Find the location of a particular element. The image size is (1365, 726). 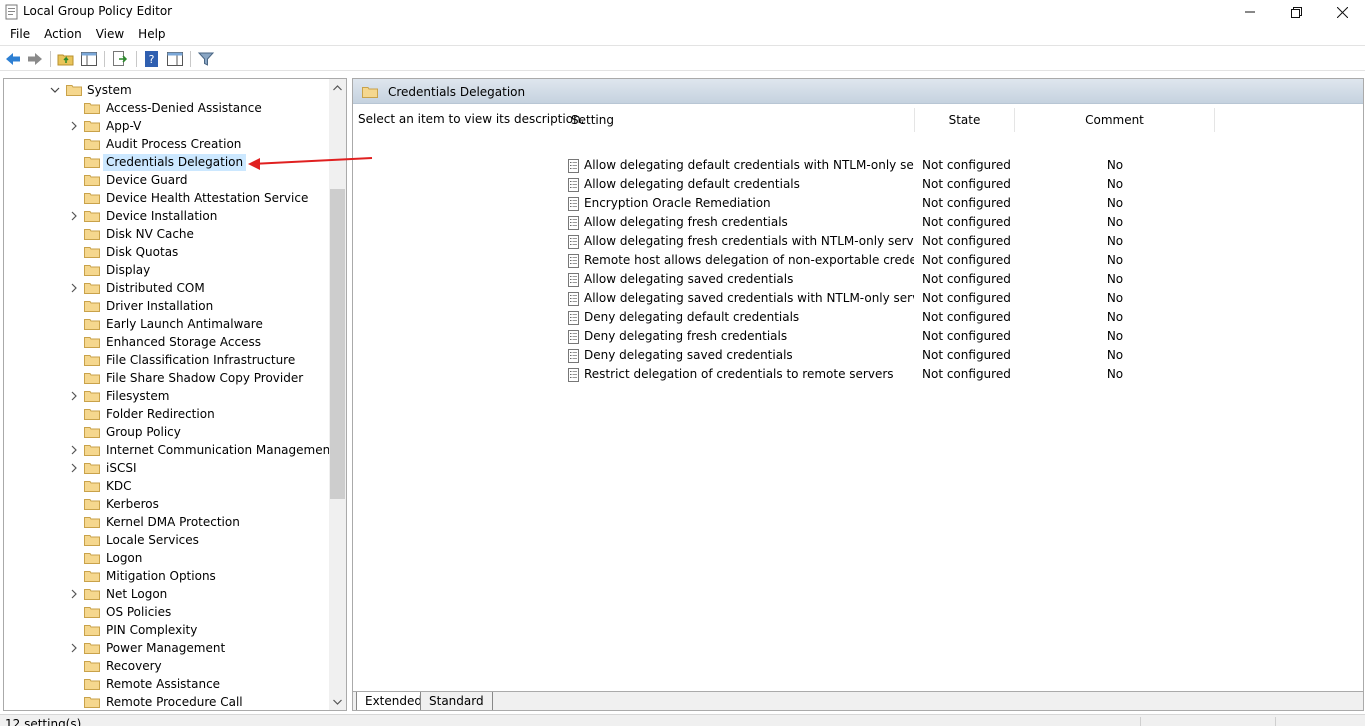

tree-label: Recovery is located at coordinates (134, 666).